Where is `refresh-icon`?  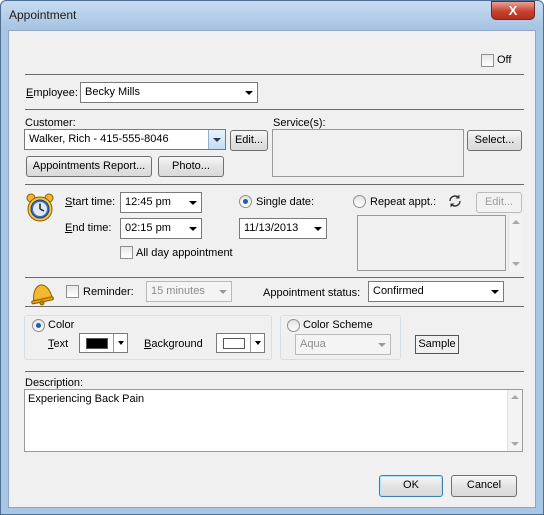
refresh-icon is located at coordinates (455, 201).